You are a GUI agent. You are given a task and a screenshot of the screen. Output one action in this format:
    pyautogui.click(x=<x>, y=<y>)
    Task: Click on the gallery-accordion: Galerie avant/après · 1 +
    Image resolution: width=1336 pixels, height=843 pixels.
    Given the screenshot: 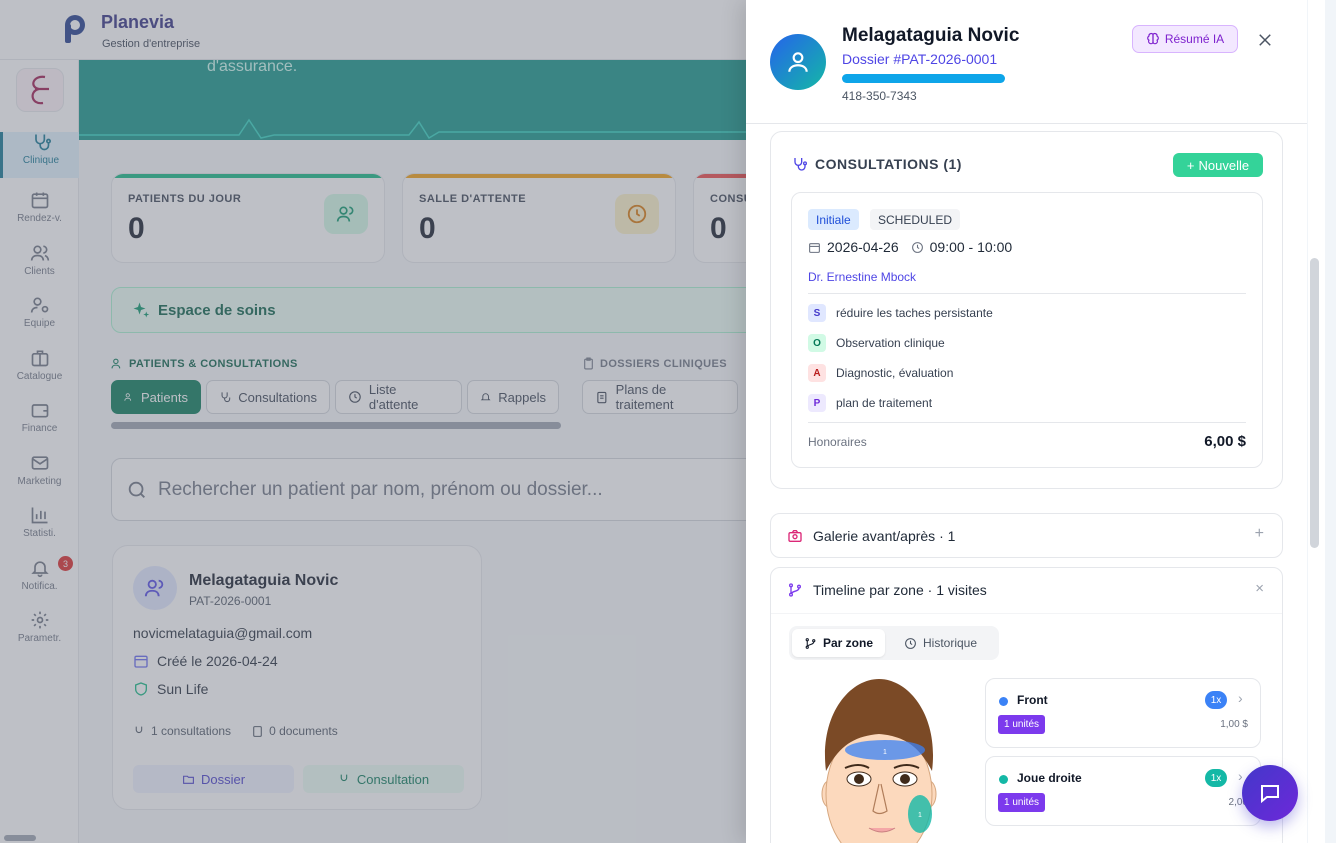 What is the action you would take?
    pyautogui.click(x=1026, y=535)
    